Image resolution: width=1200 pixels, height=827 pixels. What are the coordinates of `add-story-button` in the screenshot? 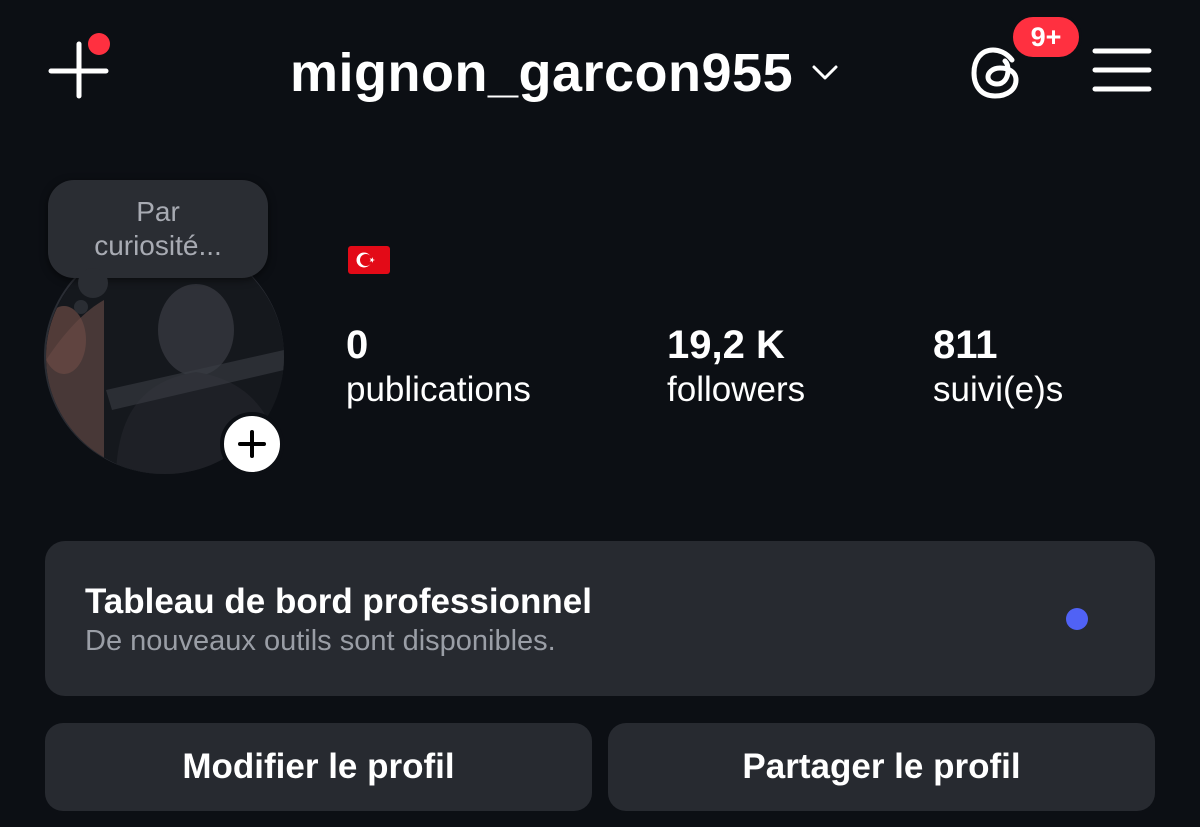 It's located at (252, 444).